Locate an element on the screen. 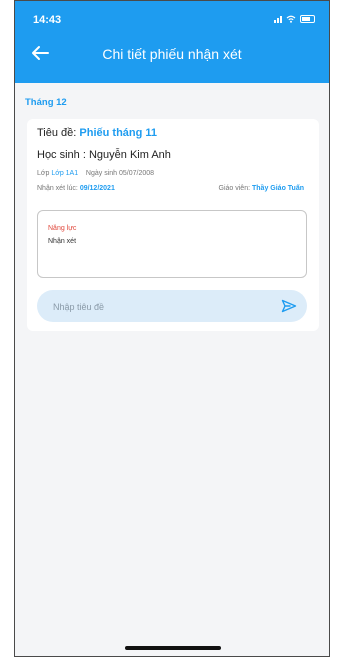 This screenshot has width=343, height=659. student-row: Học sinh : Nguyễn Kim Anh is located at coordinates (104, 155).